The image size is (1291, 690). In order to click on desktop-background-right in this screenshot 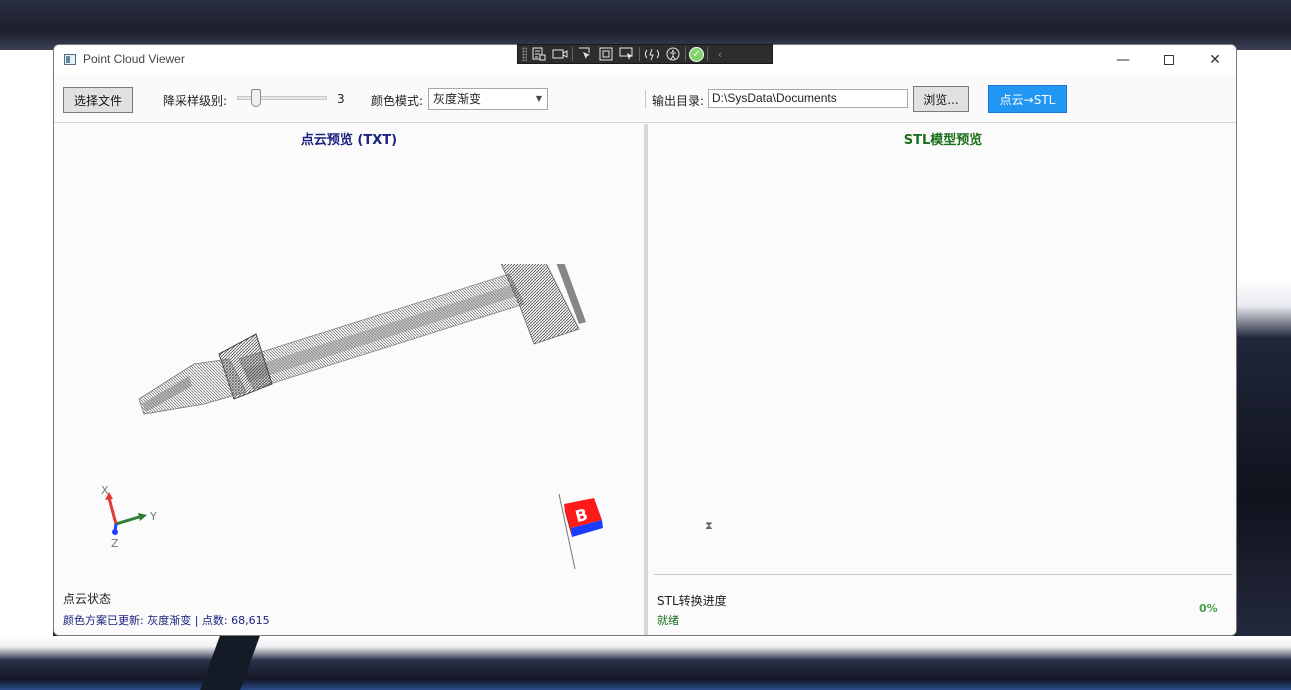, I will do `click(1264, 370)`.